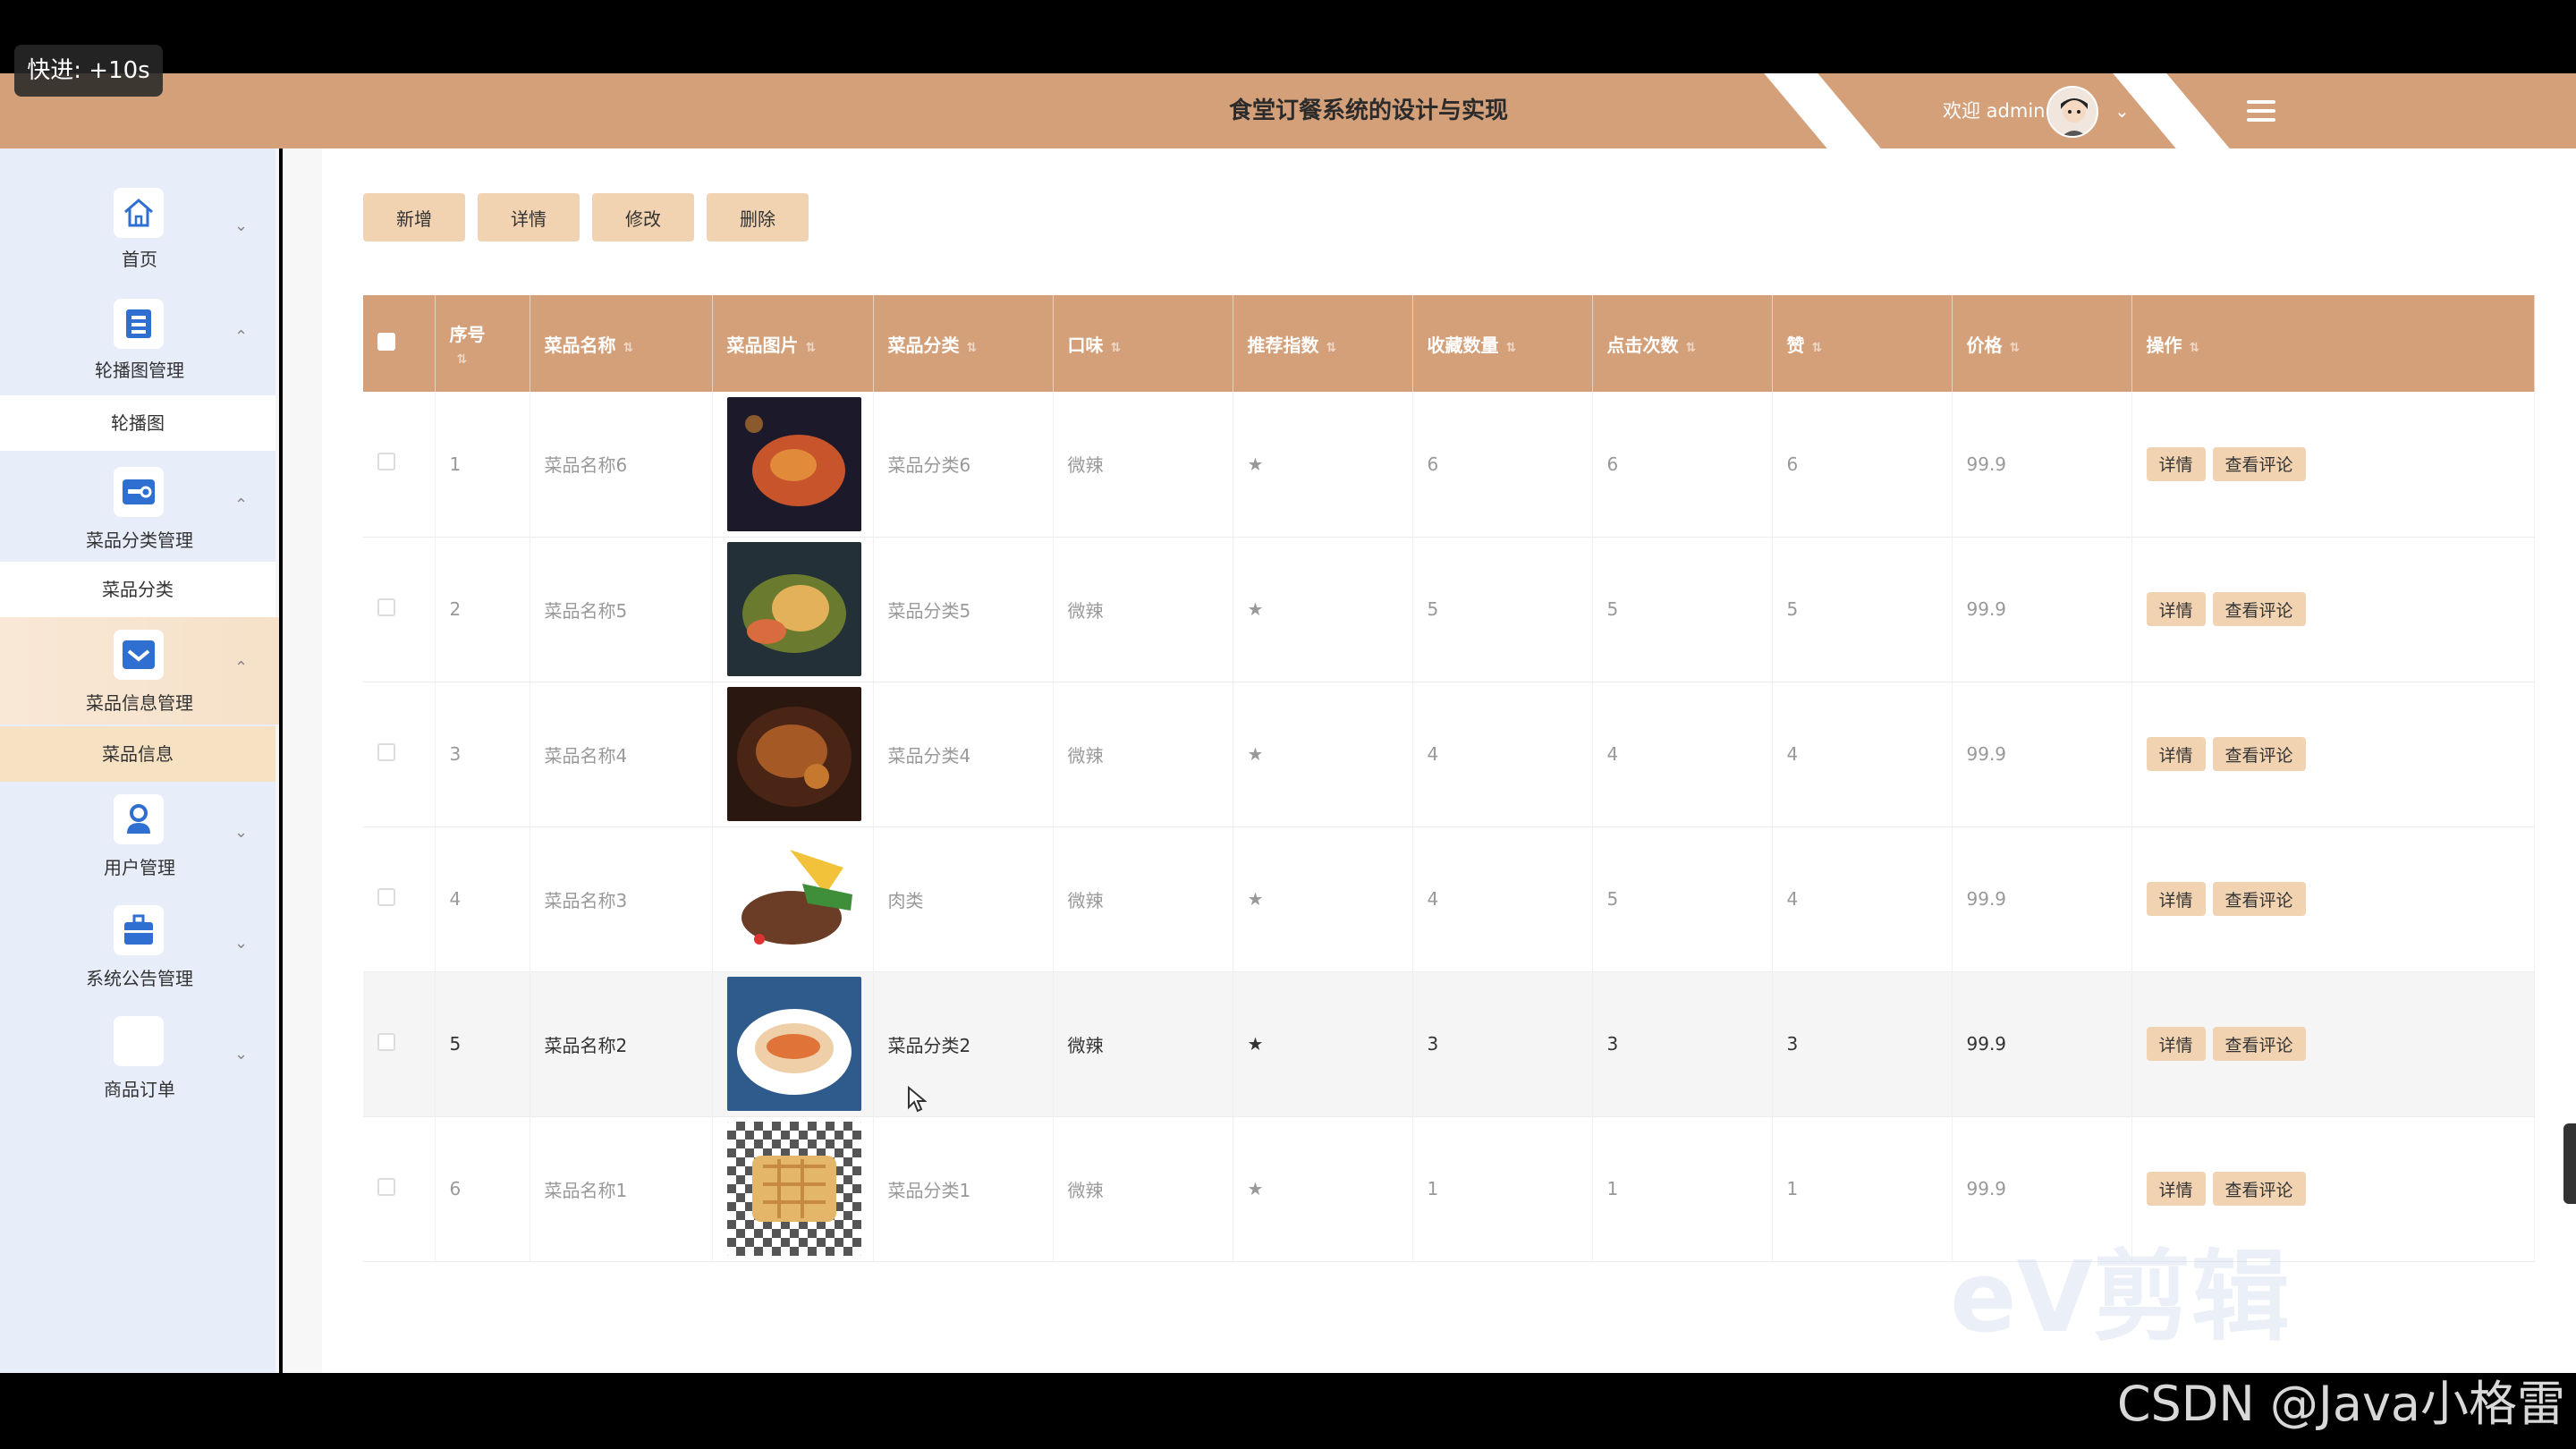 The width and height of the screenshot is (2576, 1449). Describe the element at coordinates (399, 343) in the screenshot. I see `select-all-cell` at that location.